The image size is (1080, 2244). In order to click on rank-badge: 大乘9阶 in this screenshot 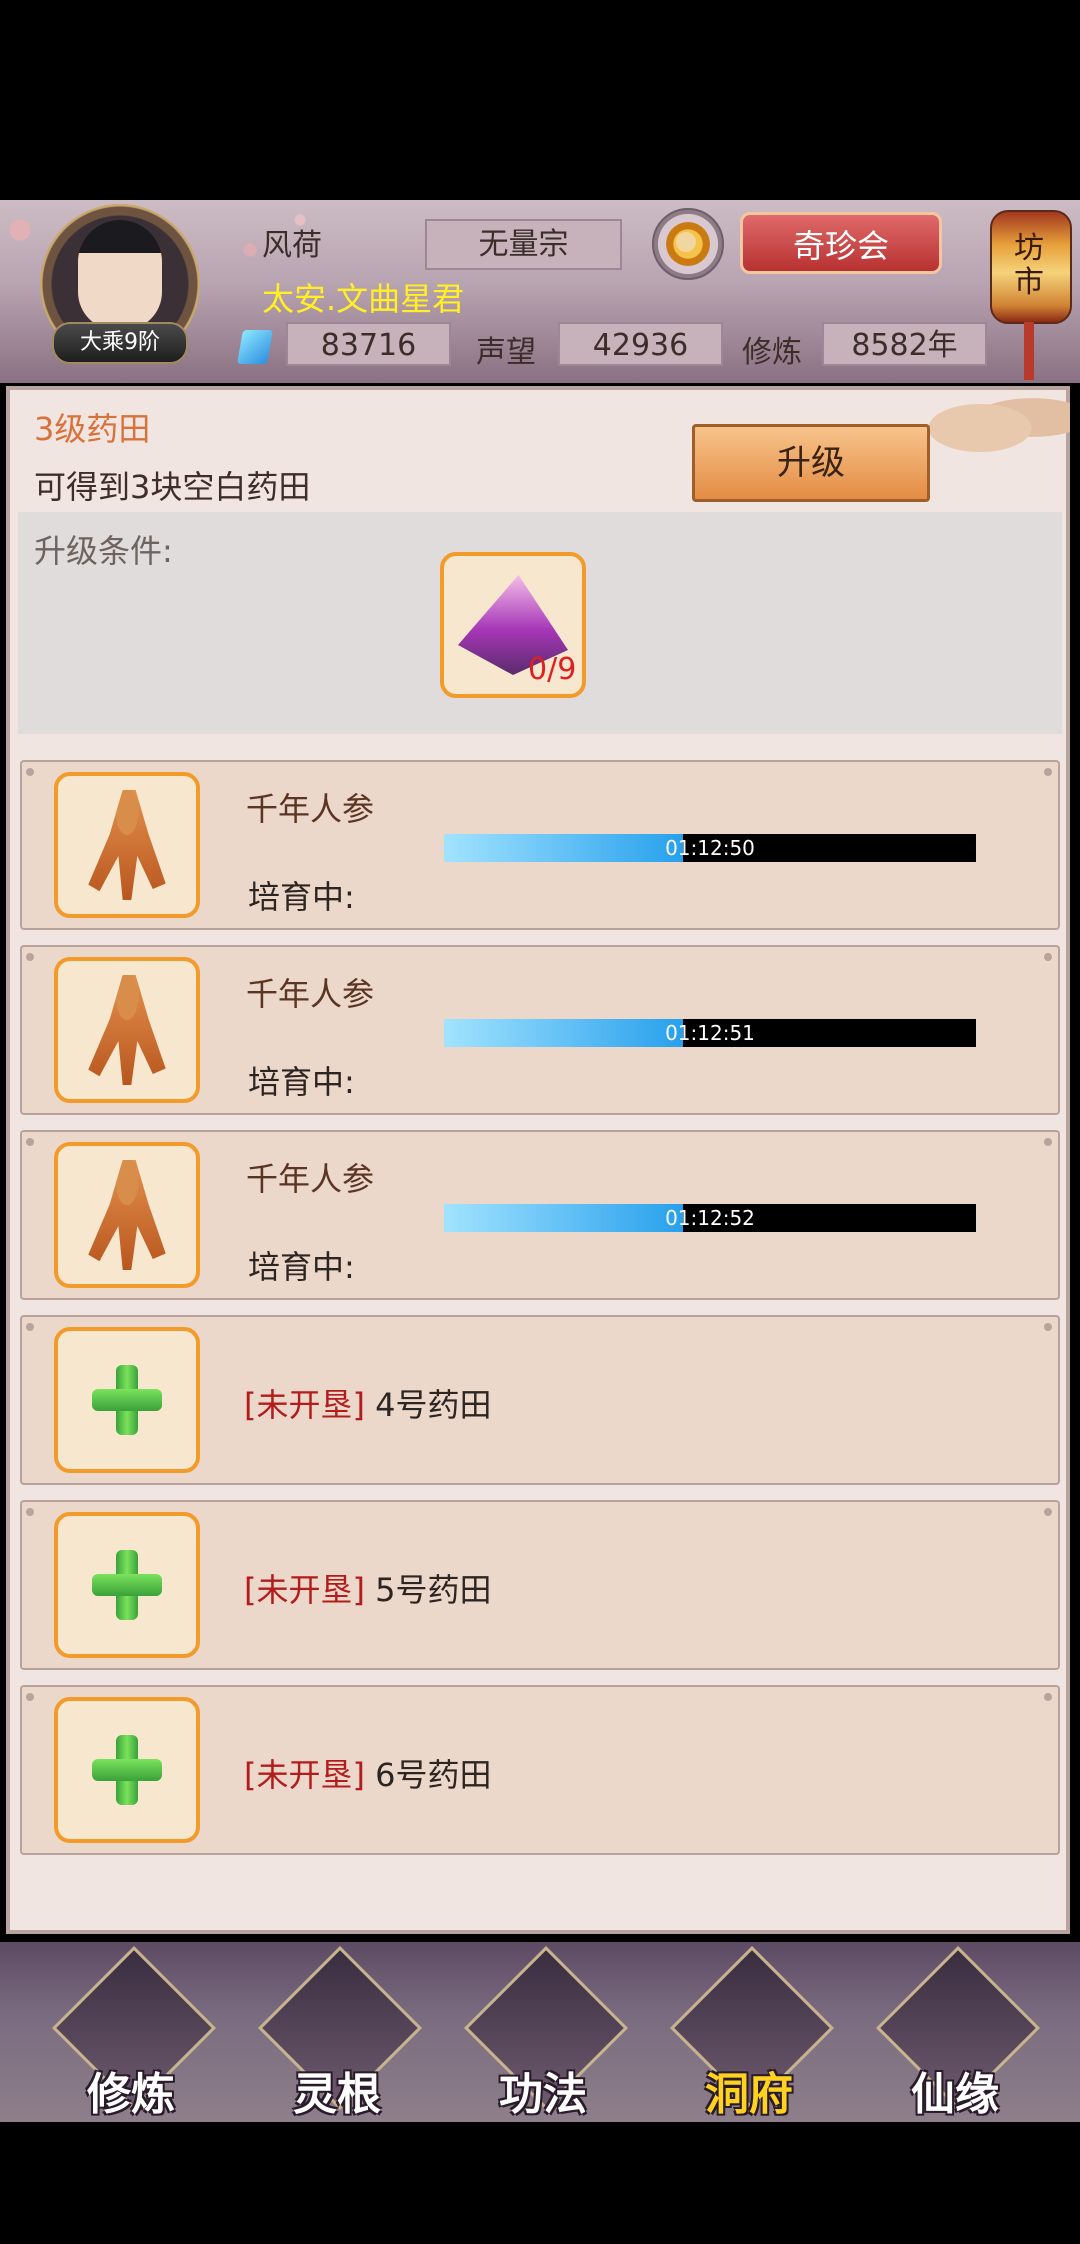, I will do `click(120, 343)`.